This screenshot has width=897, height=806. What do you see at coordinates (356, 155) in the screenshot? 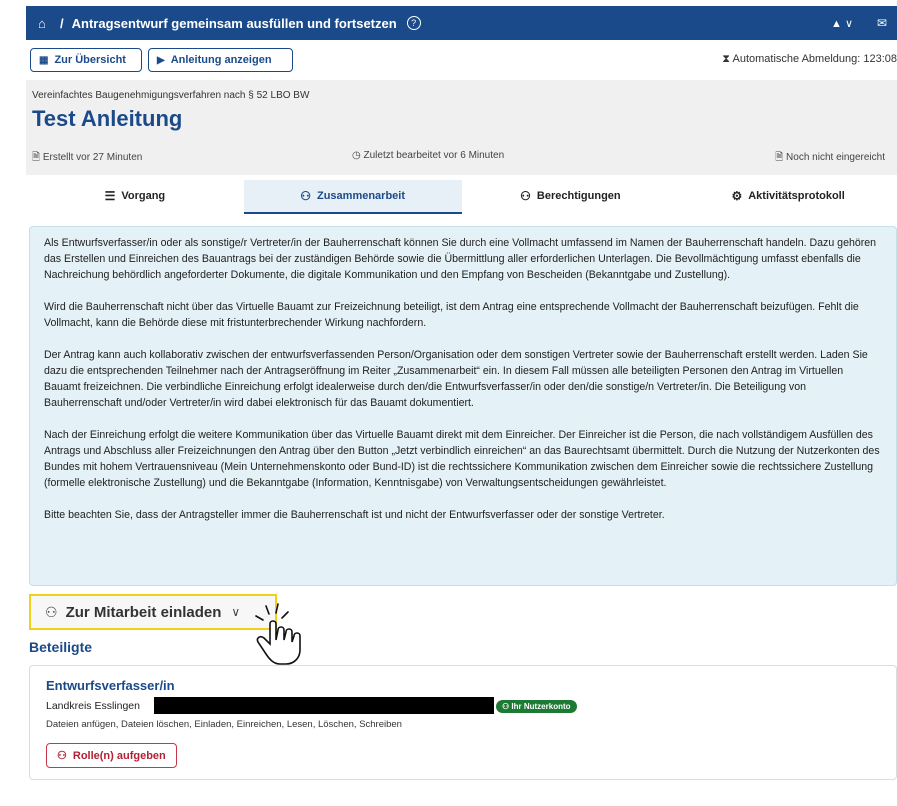
I see `clock-icon: ◷` at bounding box center [356, 155].